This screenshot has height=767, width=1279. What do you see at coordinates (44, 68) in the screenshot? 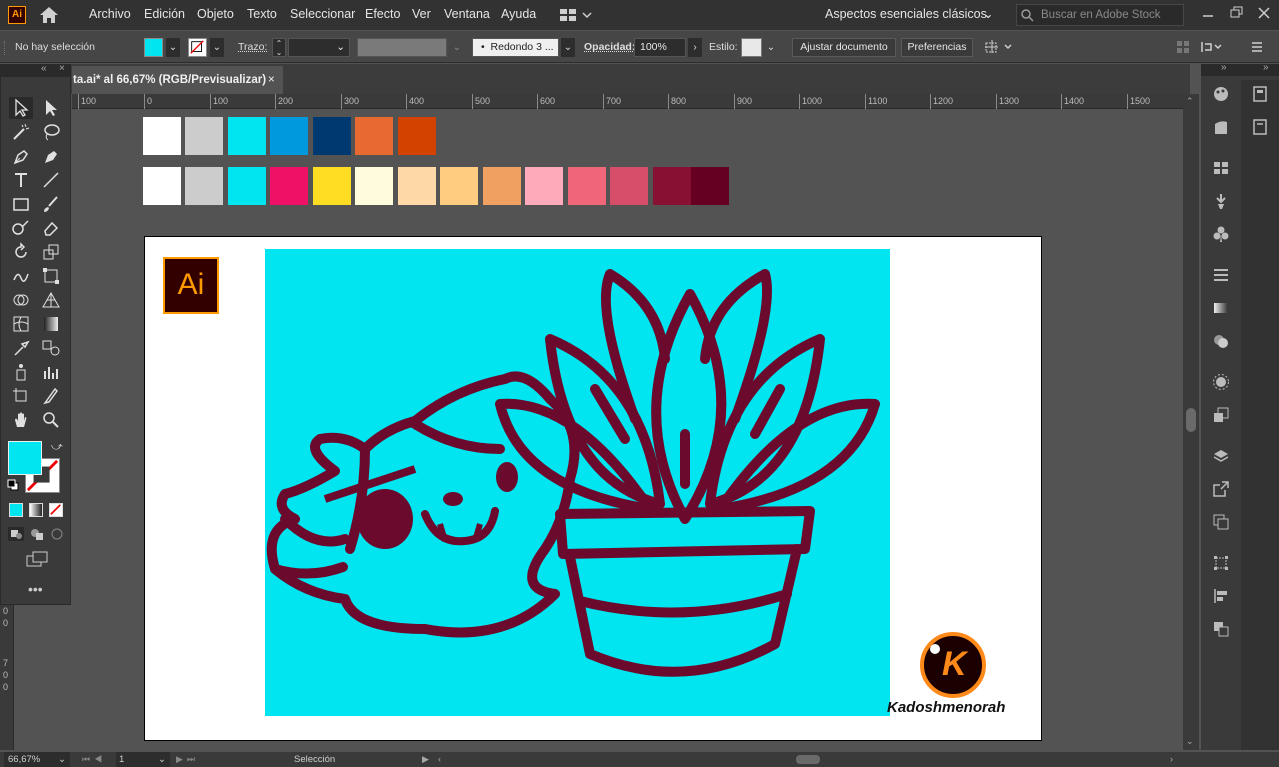
I see `collapse-icon: «` at bounding box center [44, 68].